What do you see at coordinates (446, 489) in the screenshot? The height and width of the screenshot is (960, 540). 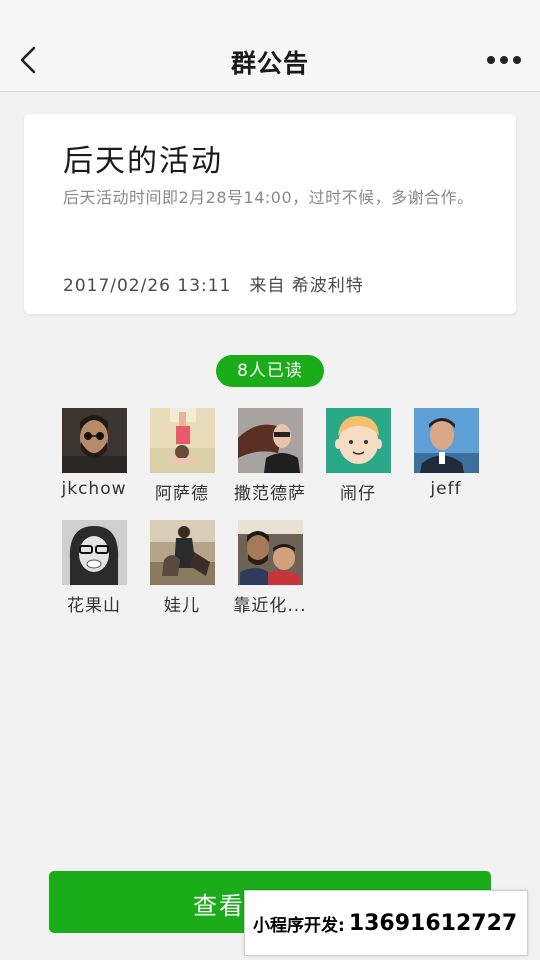 I see `member-name: jeff` at bounding box center [446, 489].